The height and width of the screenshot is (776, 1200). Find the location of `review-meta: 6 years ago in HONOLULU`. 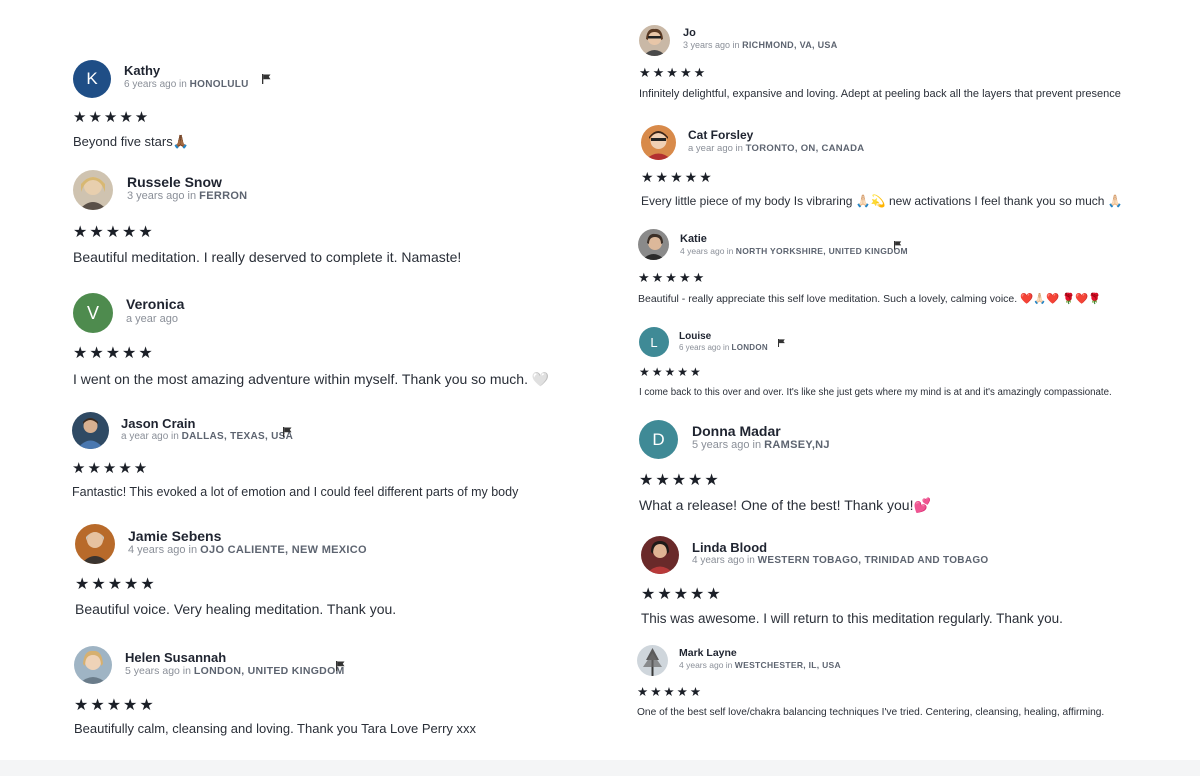

review-meta: 6 years ago in HONOLULU is located at coordinates (186, 84).